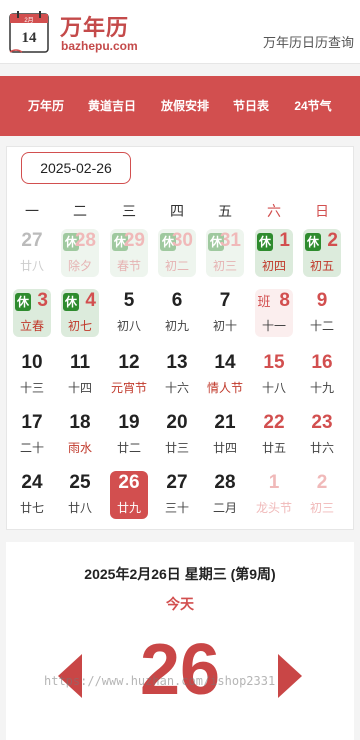  Describe the element at coordinates (129, 495) in the screenshot. I see `calendar-day-today: 26 廿九` at that location.